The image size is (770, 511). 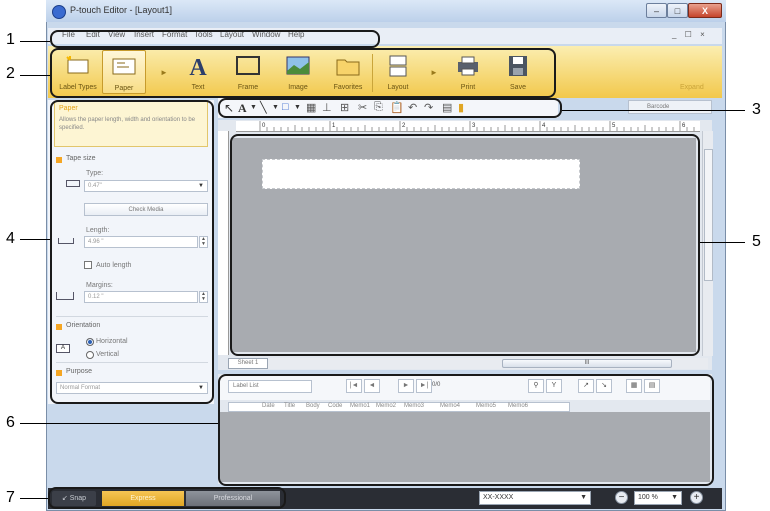 I want to click on sheet-tab: Sheet 1, so click(x=248, y=363).